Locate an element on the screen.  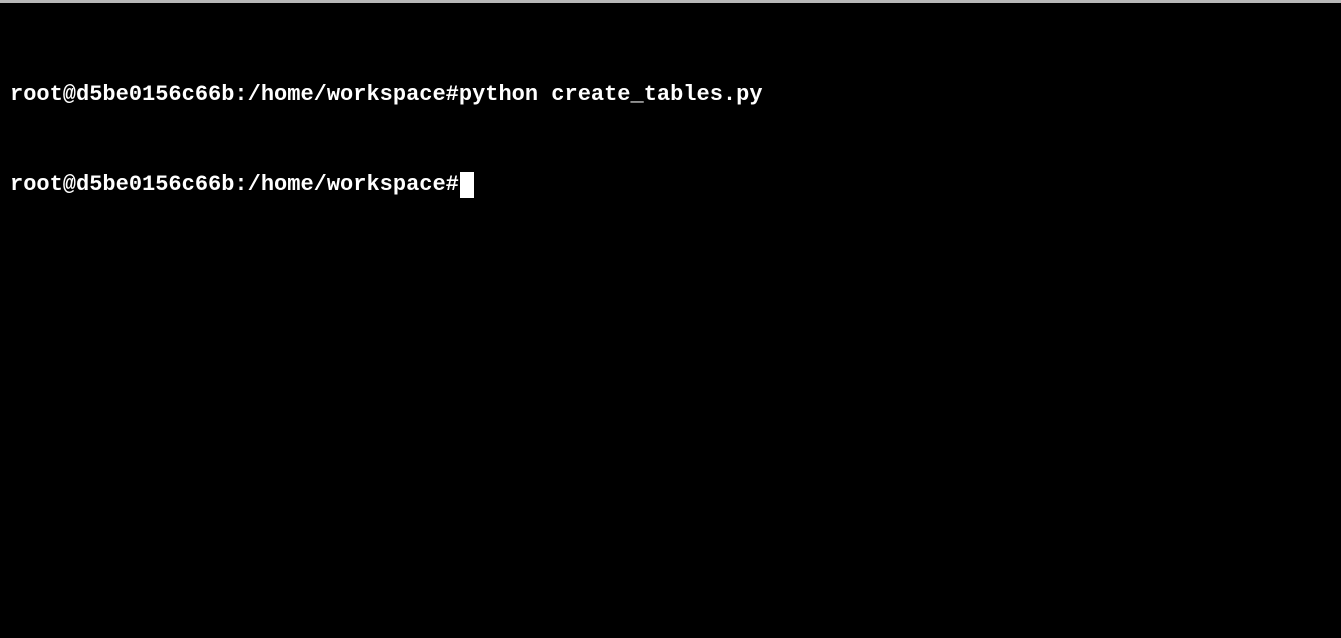
text-cursor is located at coordinates (466, 185).